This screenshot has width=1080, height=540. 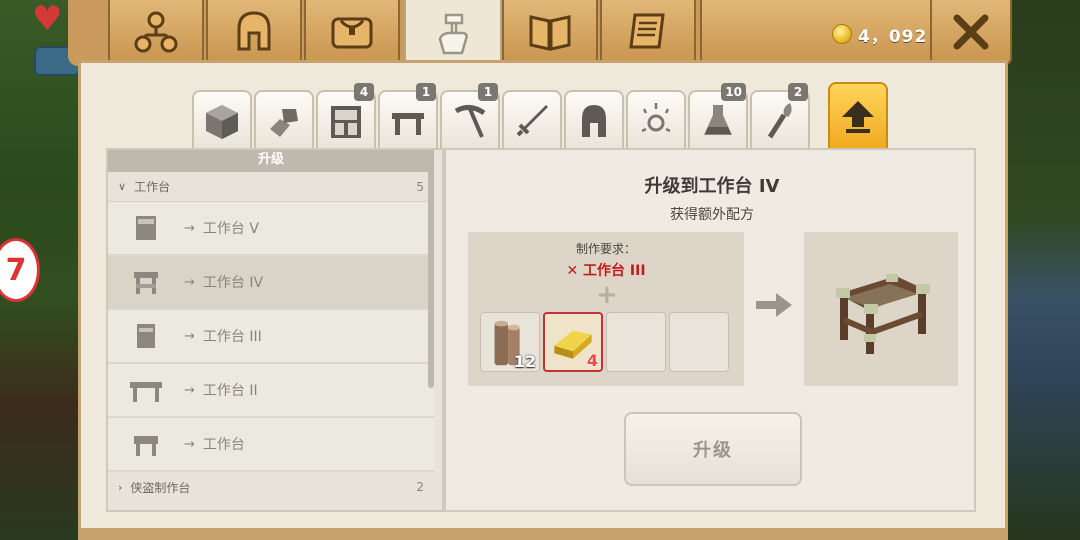 I want to click on upgrade-button: 升级, so click(x=713, y=449).